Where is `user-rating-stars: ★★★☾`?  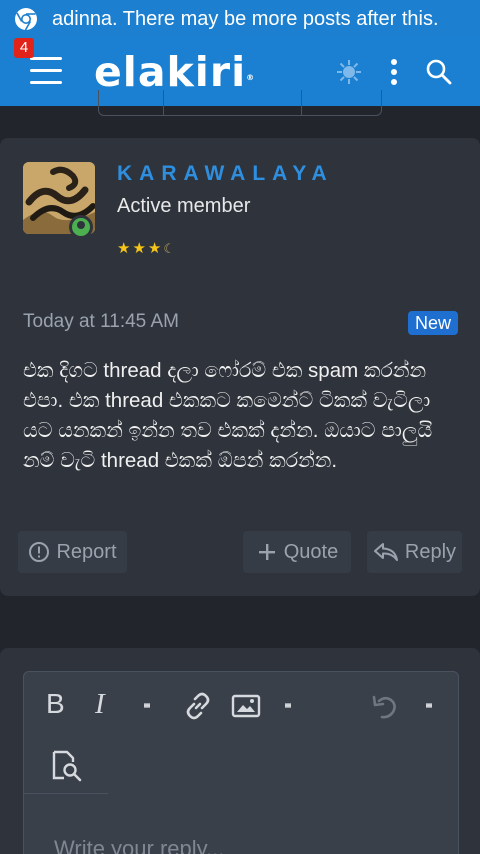 user-rating-stars: ★★★☾ is located at coordinates (147, 248).